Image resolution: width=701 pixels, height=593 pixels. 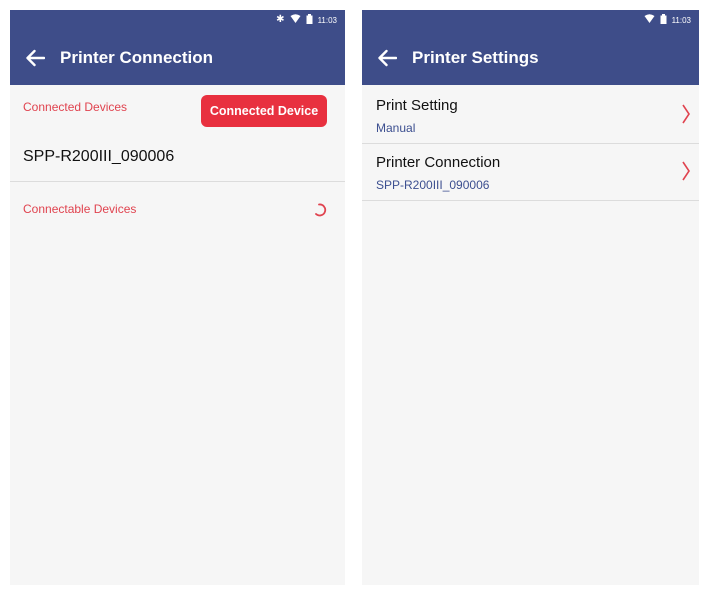 What do you see at coordinates (264, 111) in the screenshot?
I see `connected-device-button: Connected Device` at bounding box center [264, 111].